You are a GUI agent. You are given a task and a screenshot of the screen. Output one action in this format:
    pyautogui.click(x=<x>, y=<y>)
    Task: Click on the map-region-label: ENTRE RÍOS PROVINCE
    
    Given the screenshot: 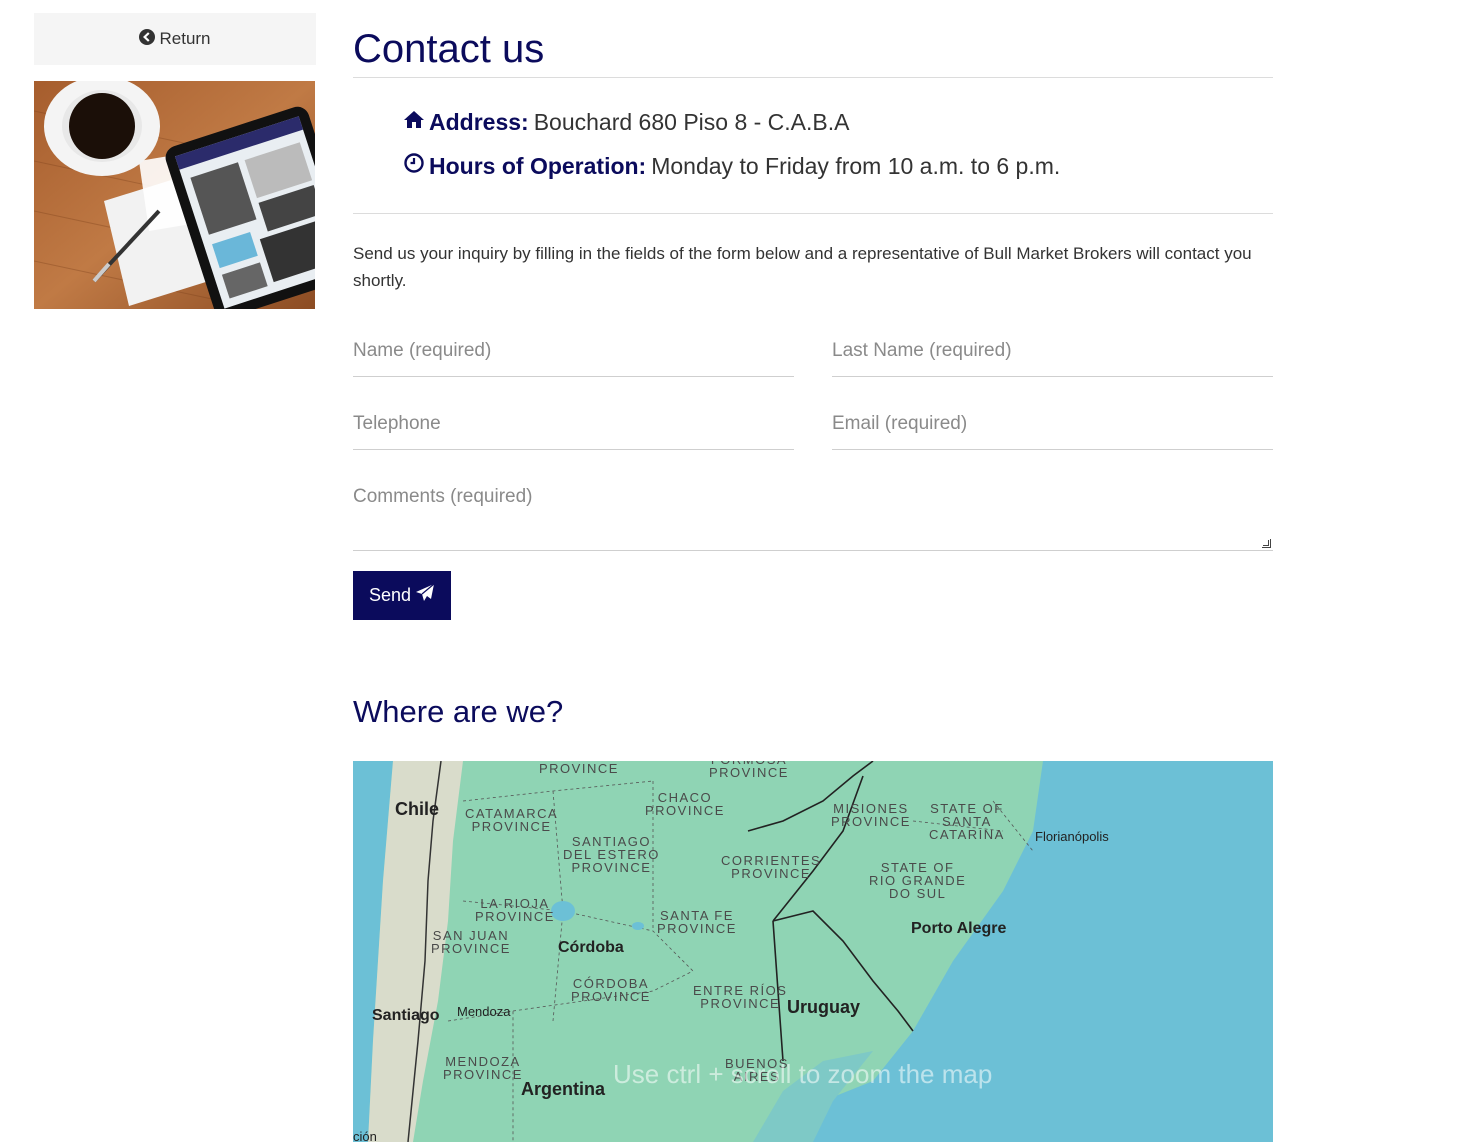 What is the action you would take?
    pyautogui.click(x=740, y=997)
    